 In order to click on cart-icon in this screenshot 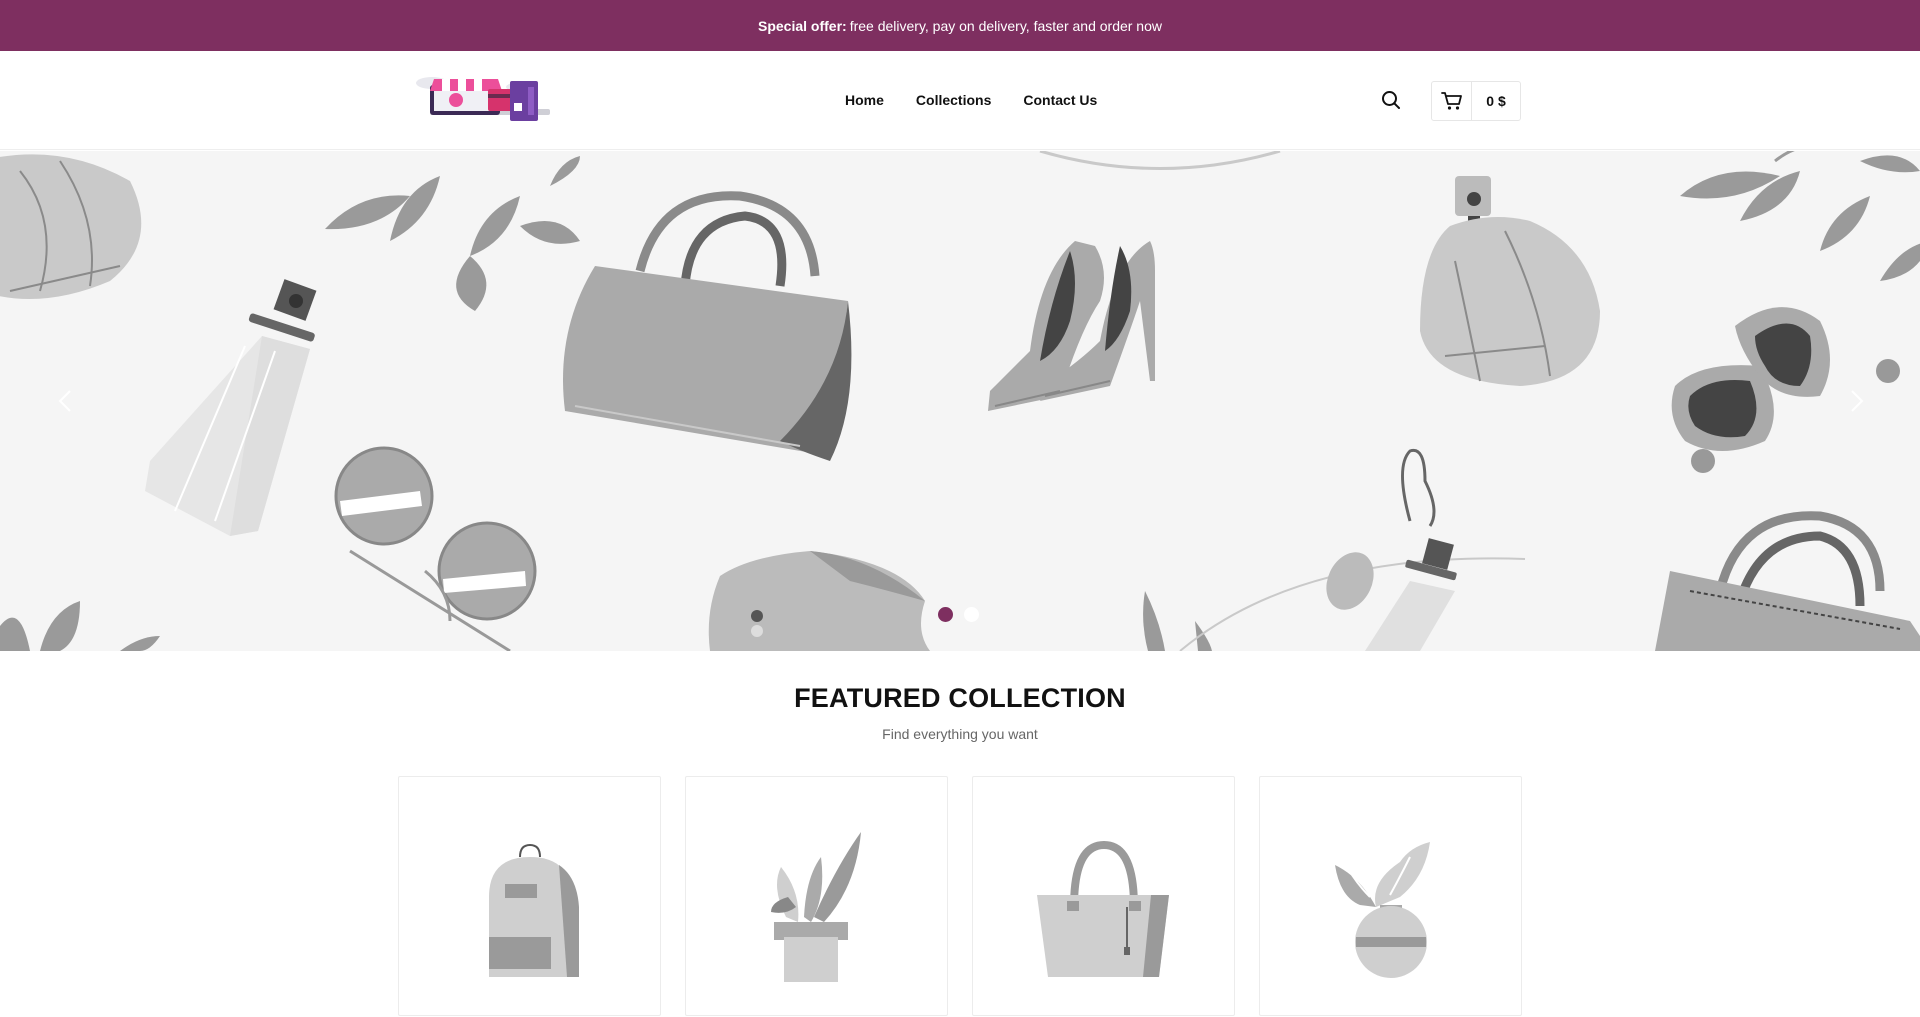, I will do `click(1452, 101)`.